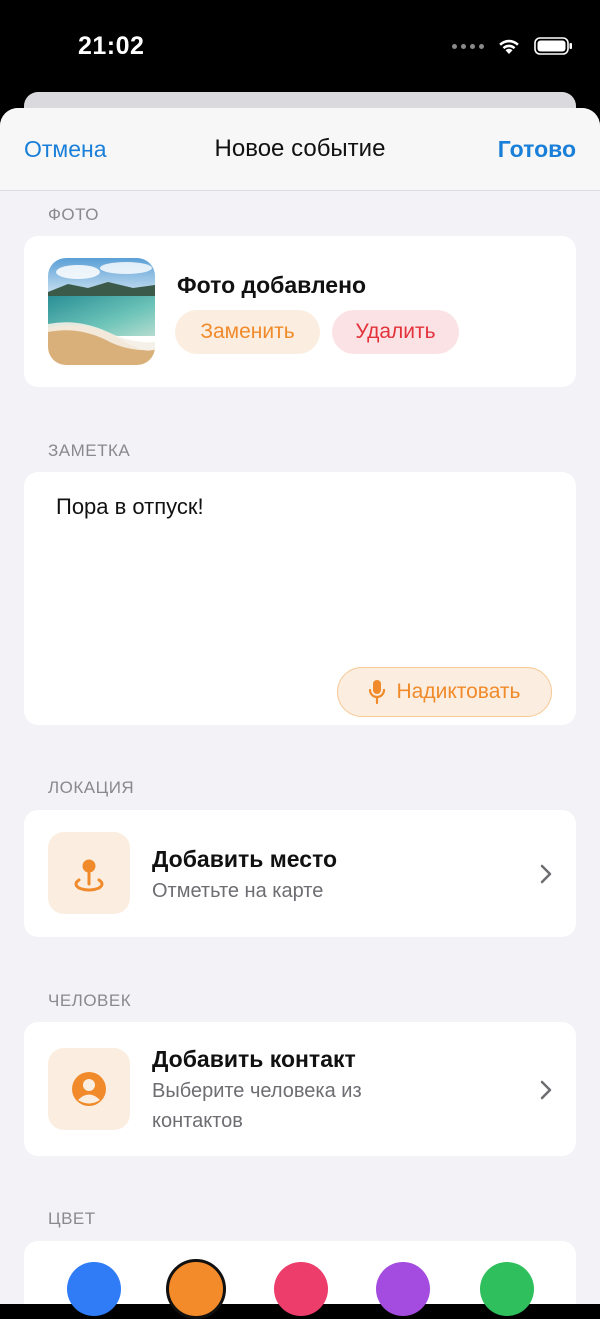 The image size is (600, 1319). What do you see at coordinates (90, 1000) in the screenshot?
I see `person-section-label: ЧЕЛОВЕК` at bounding box center [90, 1000].